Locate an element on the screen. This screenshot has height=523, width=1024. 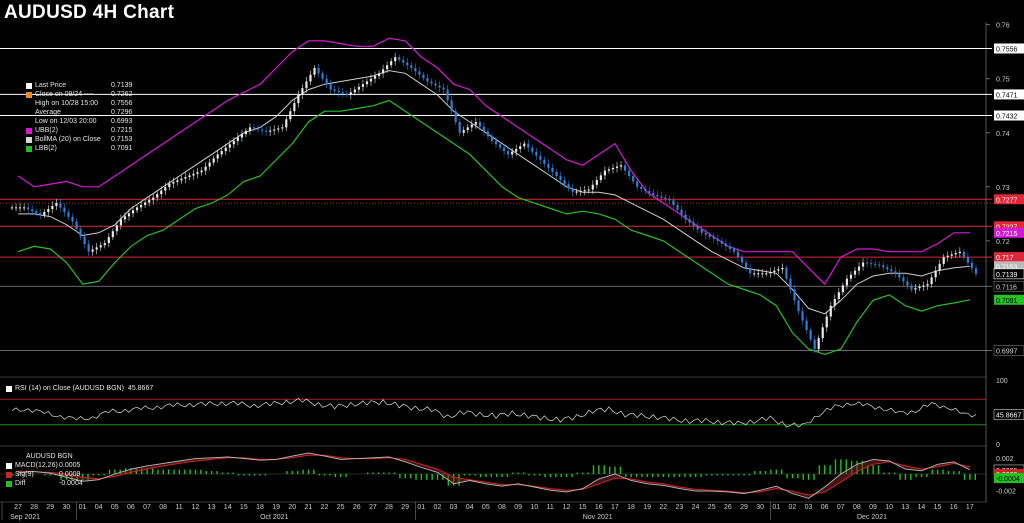
macd-panel: 0.002 -0.002 0.0005 0.0009 -0.0004 is located at coordinates (512, 475).